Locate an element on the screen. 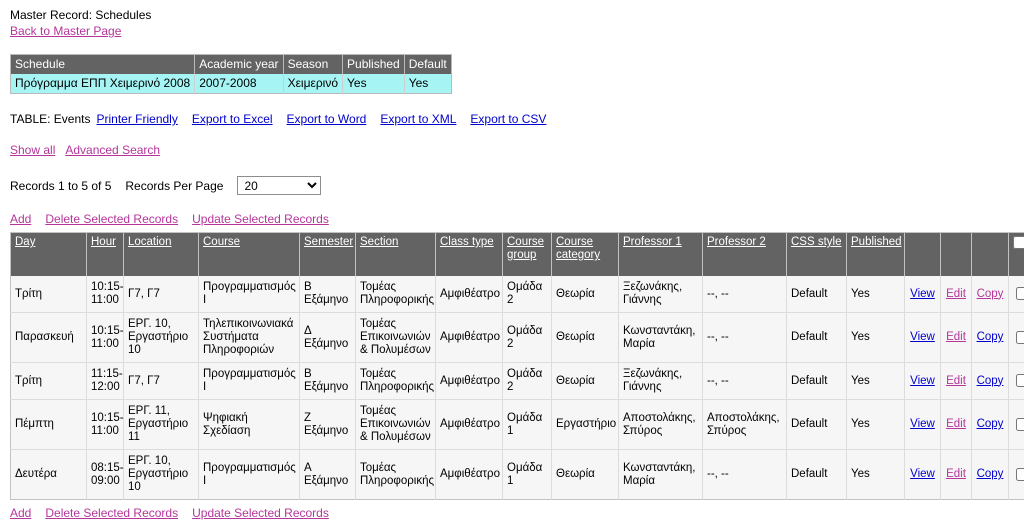 The height and width of the screenshot is (522, 1024). update-selected-records-link-bottom: Update Selected Records is located at coordinates (260, 513).